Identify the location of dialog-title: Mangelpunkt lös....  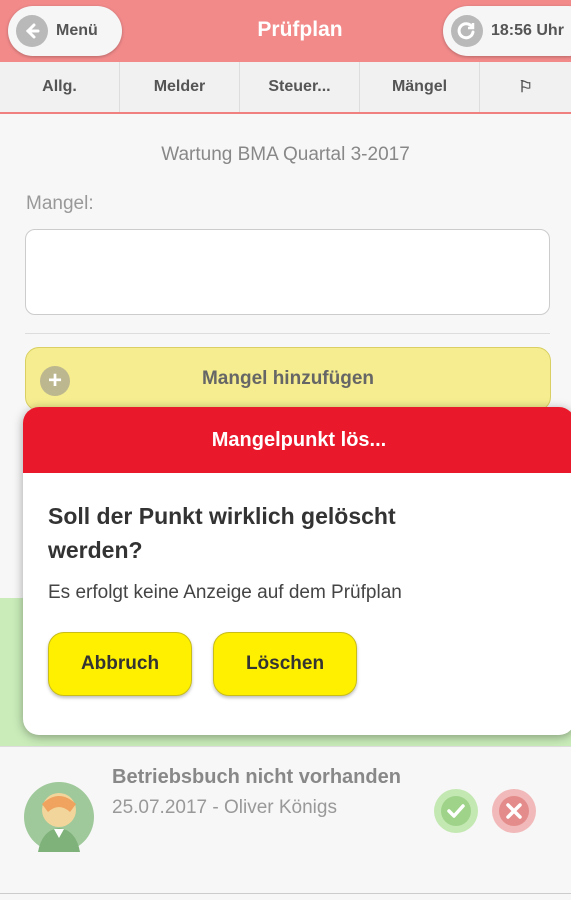
(297, 440).